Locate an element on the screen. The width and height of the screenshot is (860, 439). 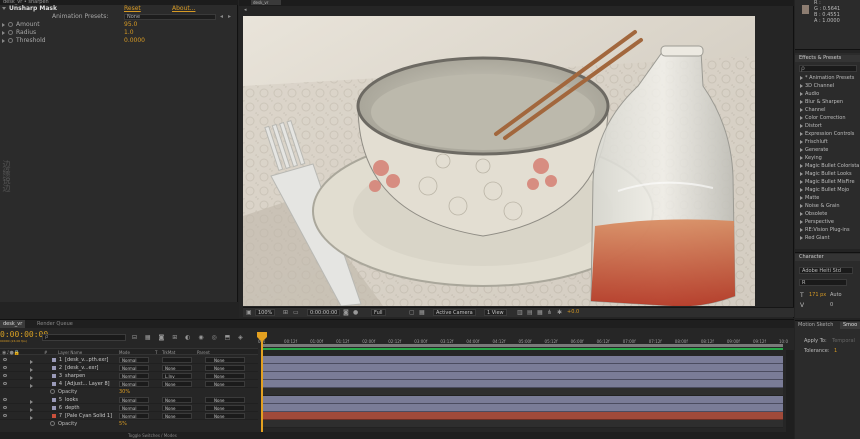
camera-dropdown: Active Camera is located at coordinates (454, 312).